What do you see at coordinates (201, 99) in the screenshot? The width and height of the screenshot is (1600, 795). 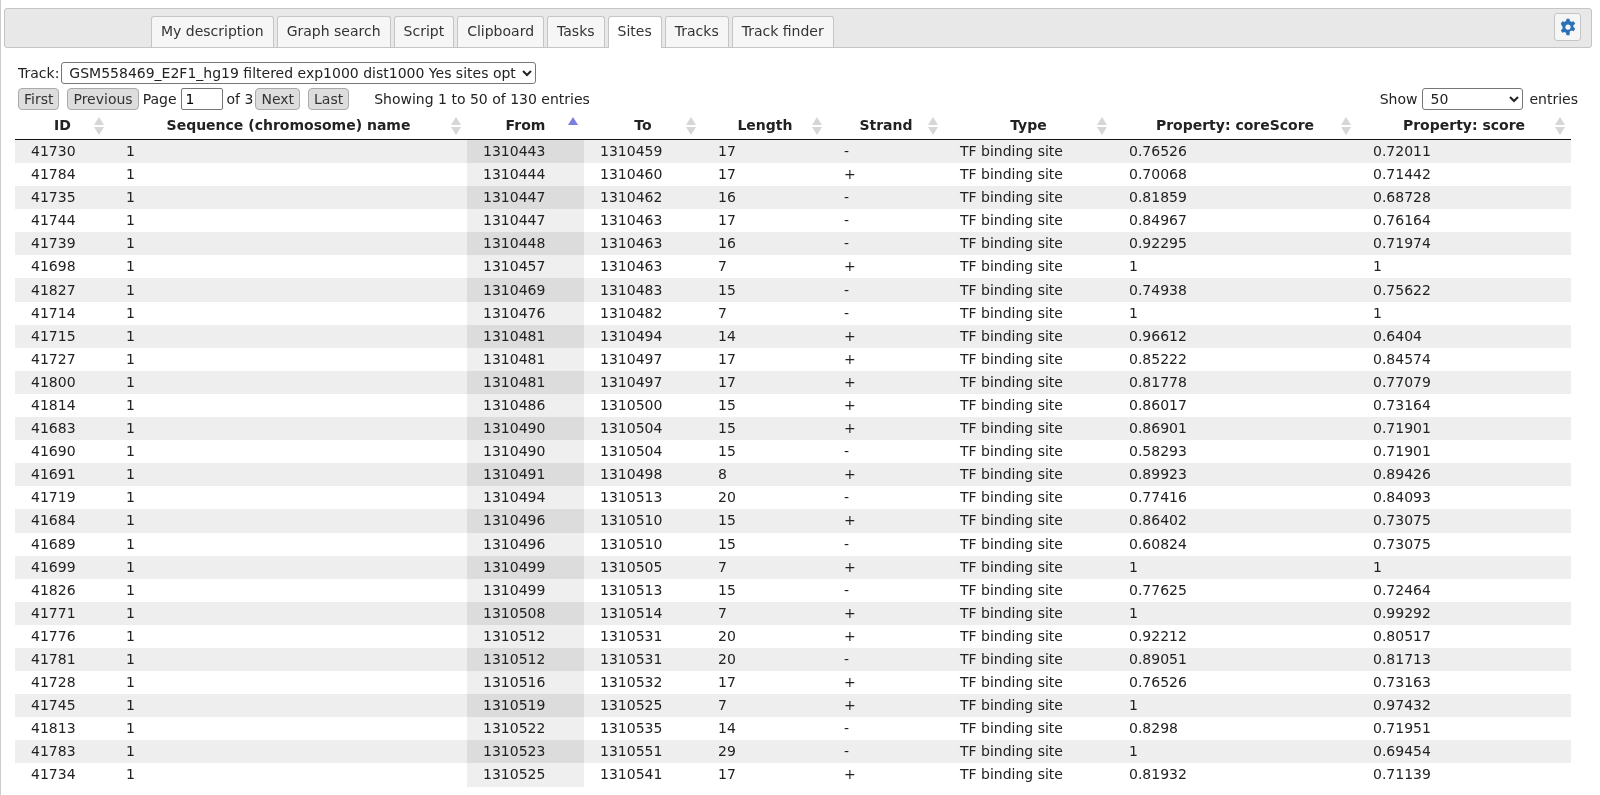 I see `page-input: 1` at bounding box center [201, 99].